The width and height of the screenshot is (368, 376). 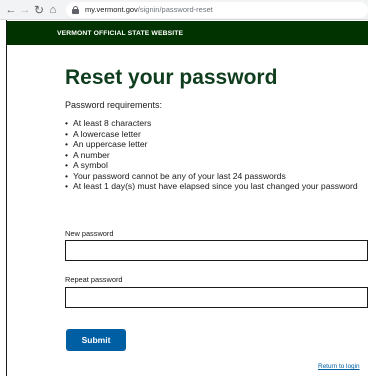 What do you see at coordinates (217, 9) in the screenshot?
I see `address-bar: my.vermont.gov/signin/password-reset` at bounding box center [217, 9].